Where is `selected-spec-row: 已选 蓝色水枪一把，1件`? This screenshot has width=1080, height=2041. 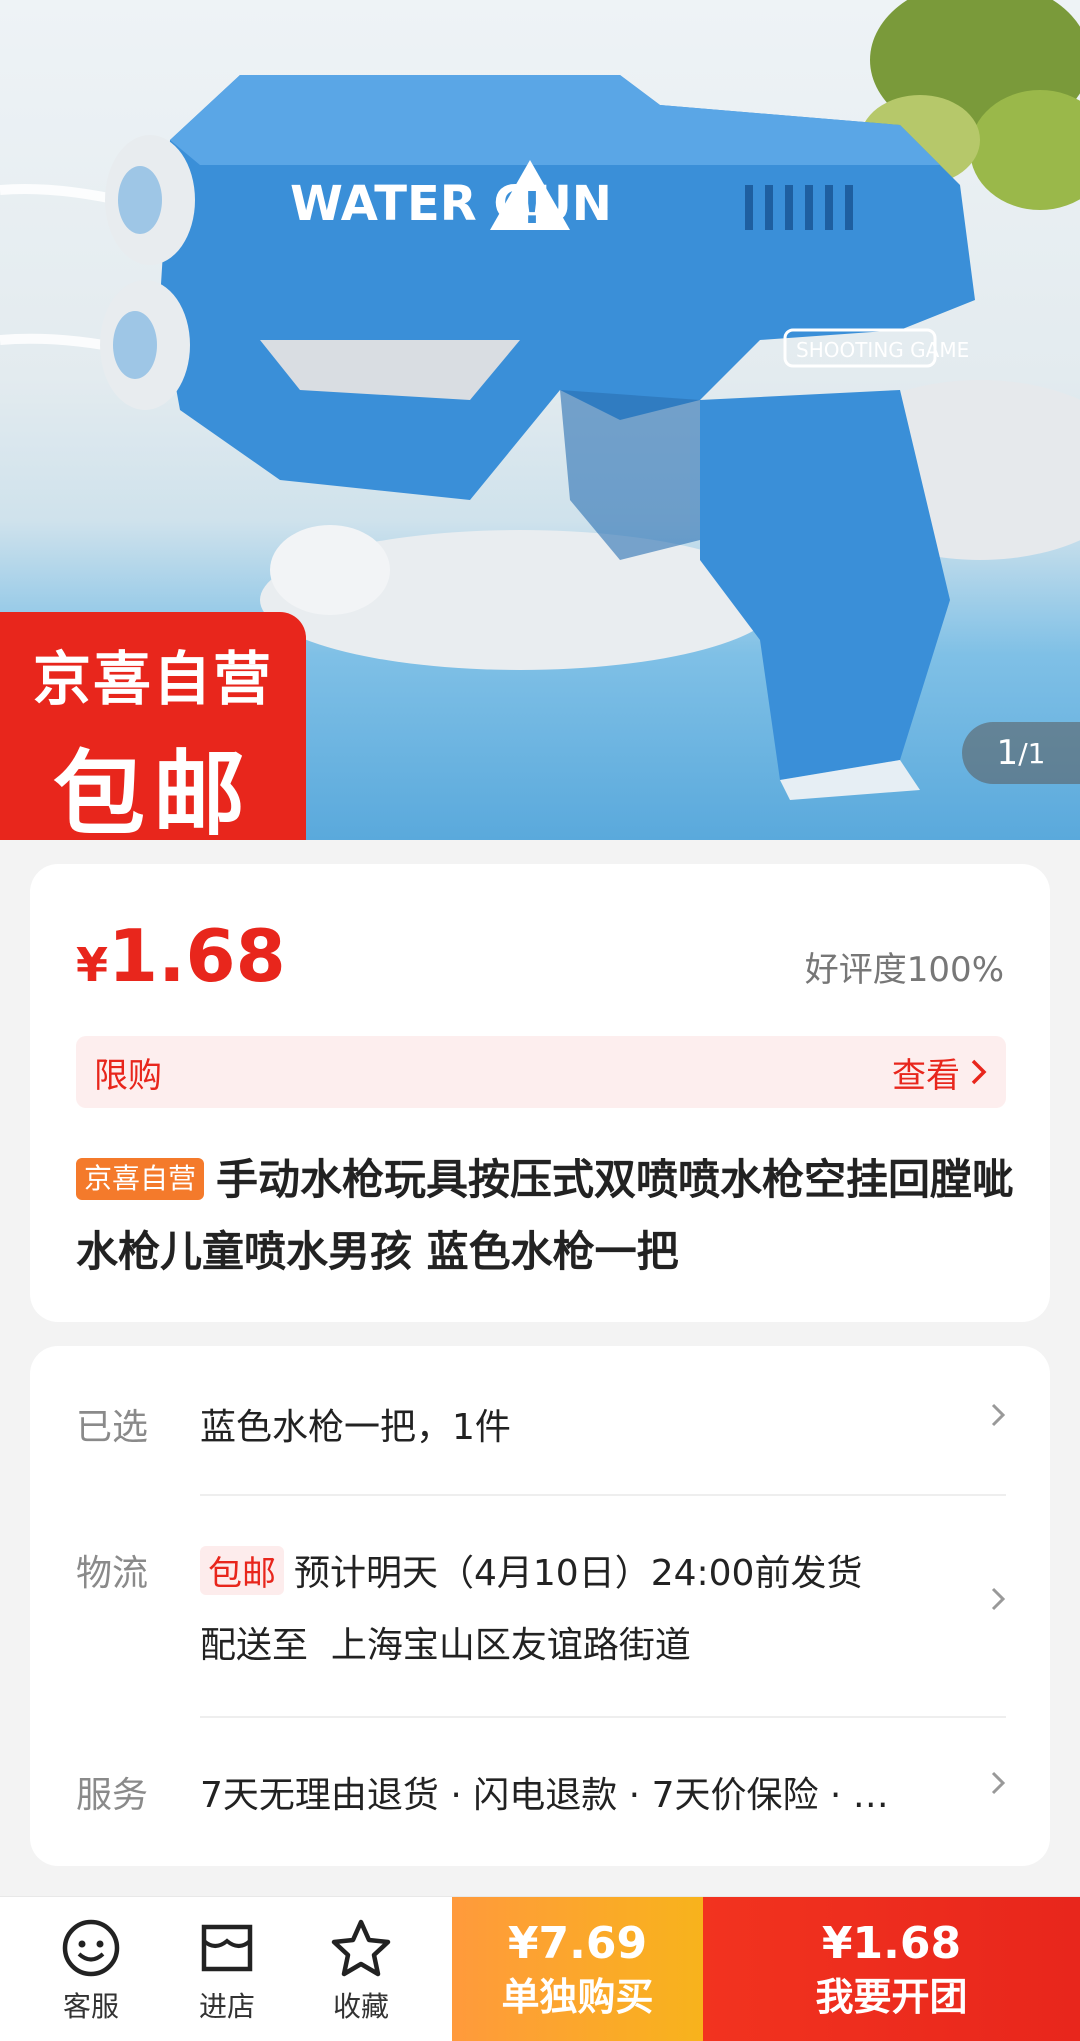
selected-spec-row: 已选 蓝色水枪一把，1件 is located at coordinates (541, 1428).